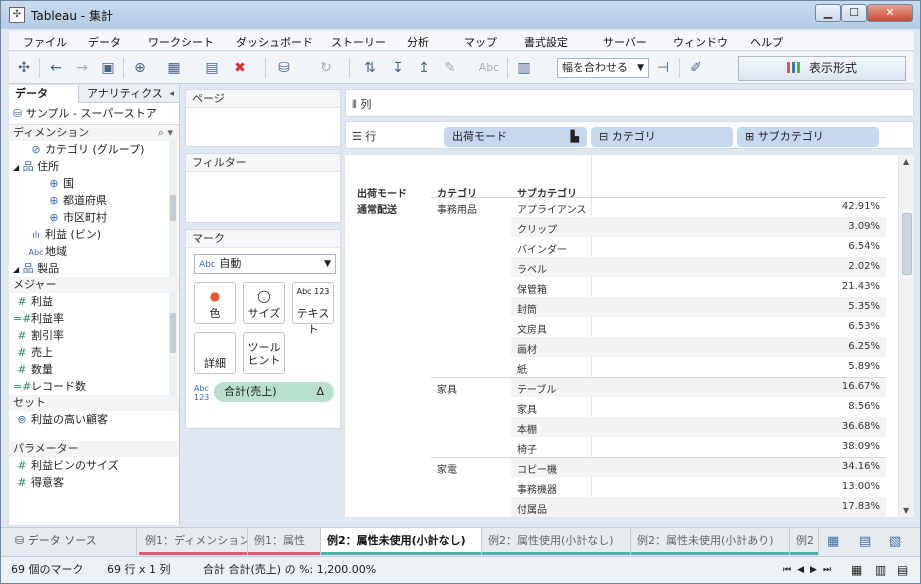 The height and width of the screenshot is (584, 921). I want to click on show-labels-icon: Abc, so click(489, 68).